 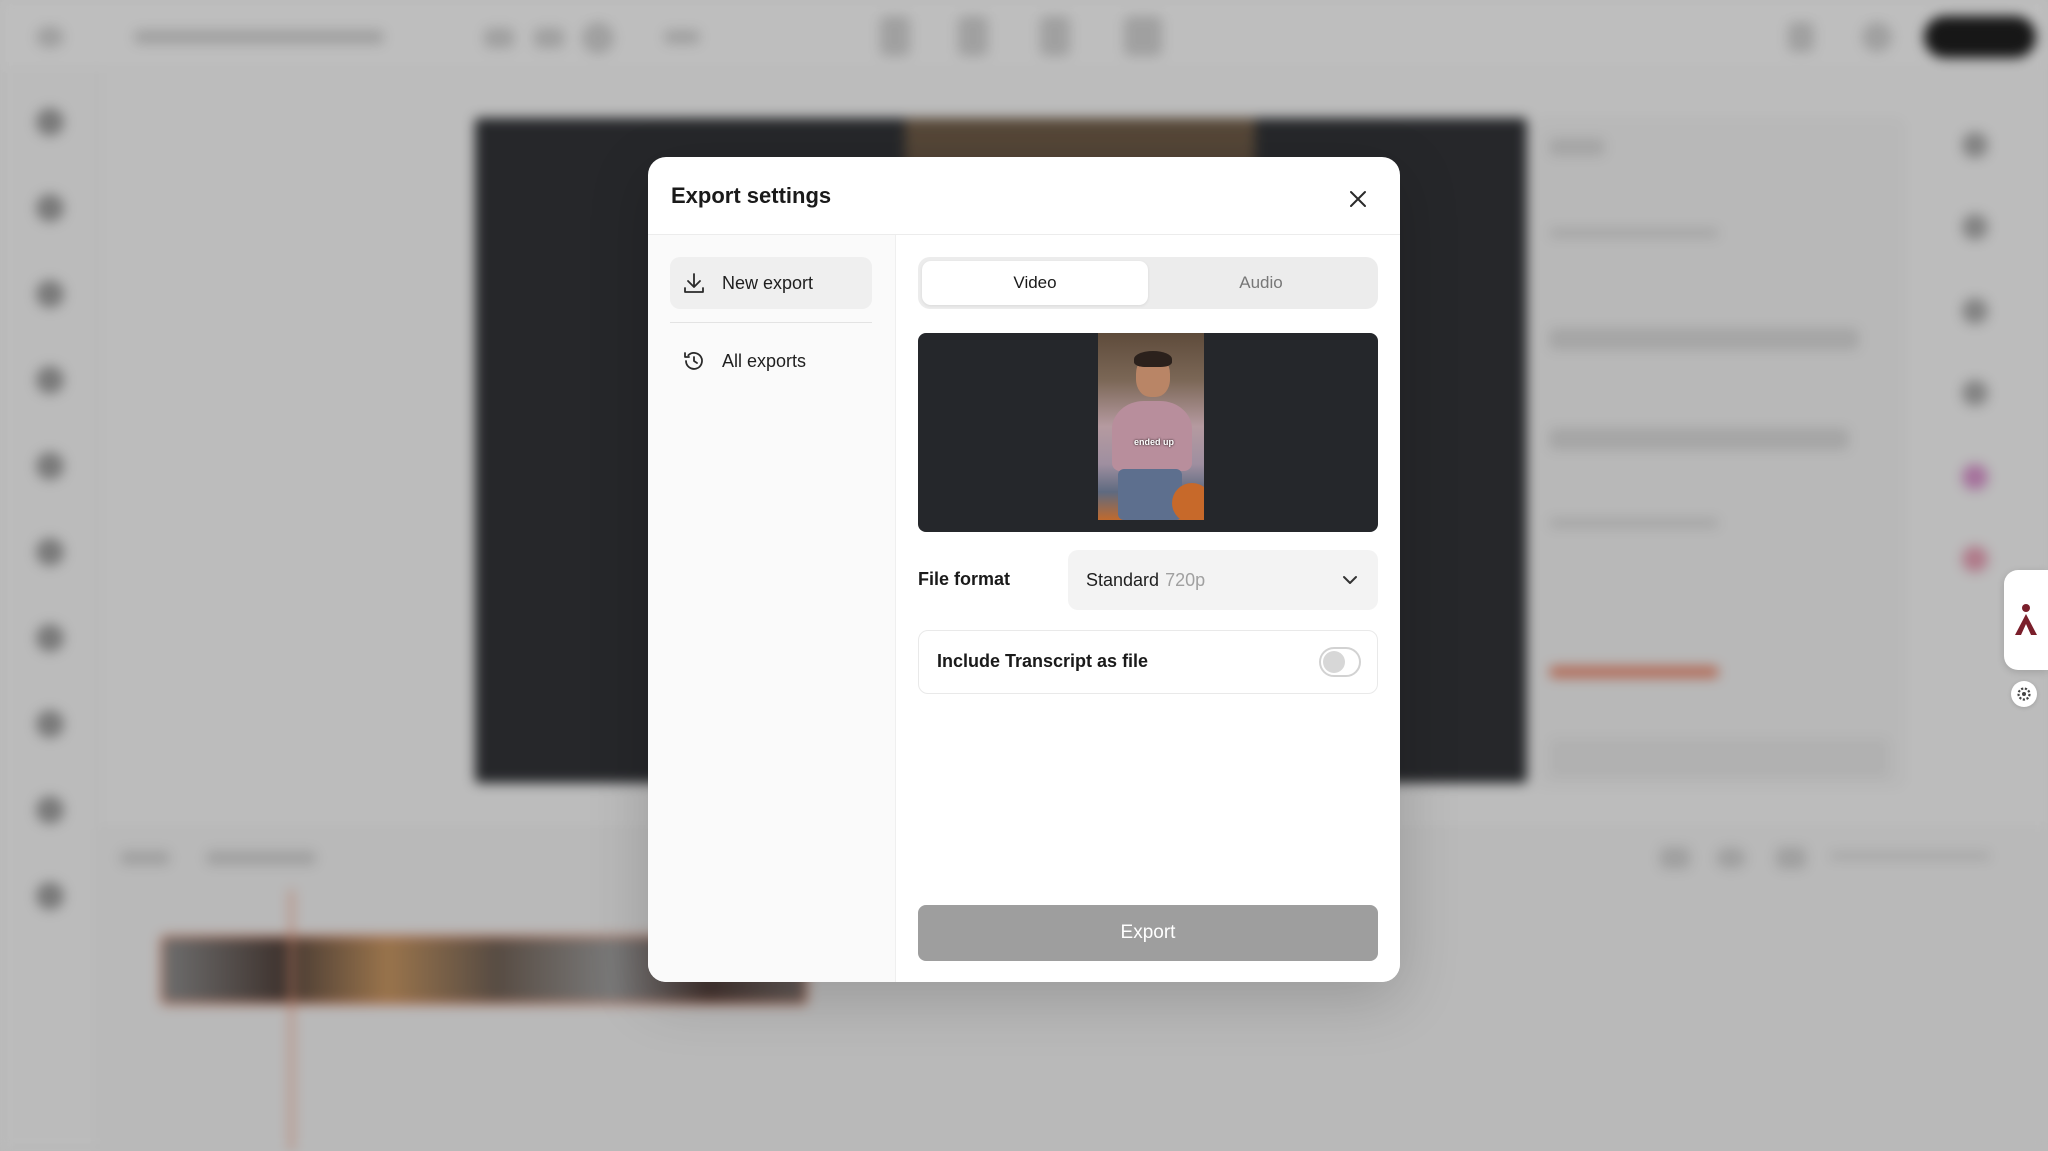 I want to click on file-format-label: File format, so click(x=964, y=579).